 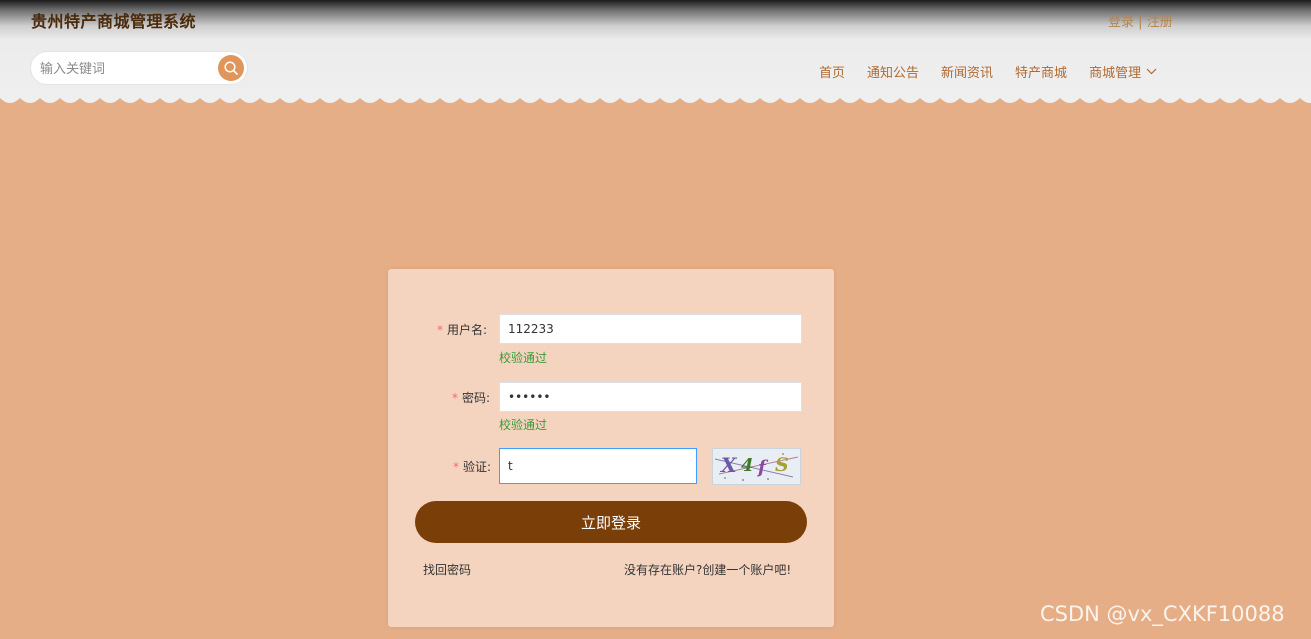 I want to click on svg-text: f, so click(x=762, y=467).